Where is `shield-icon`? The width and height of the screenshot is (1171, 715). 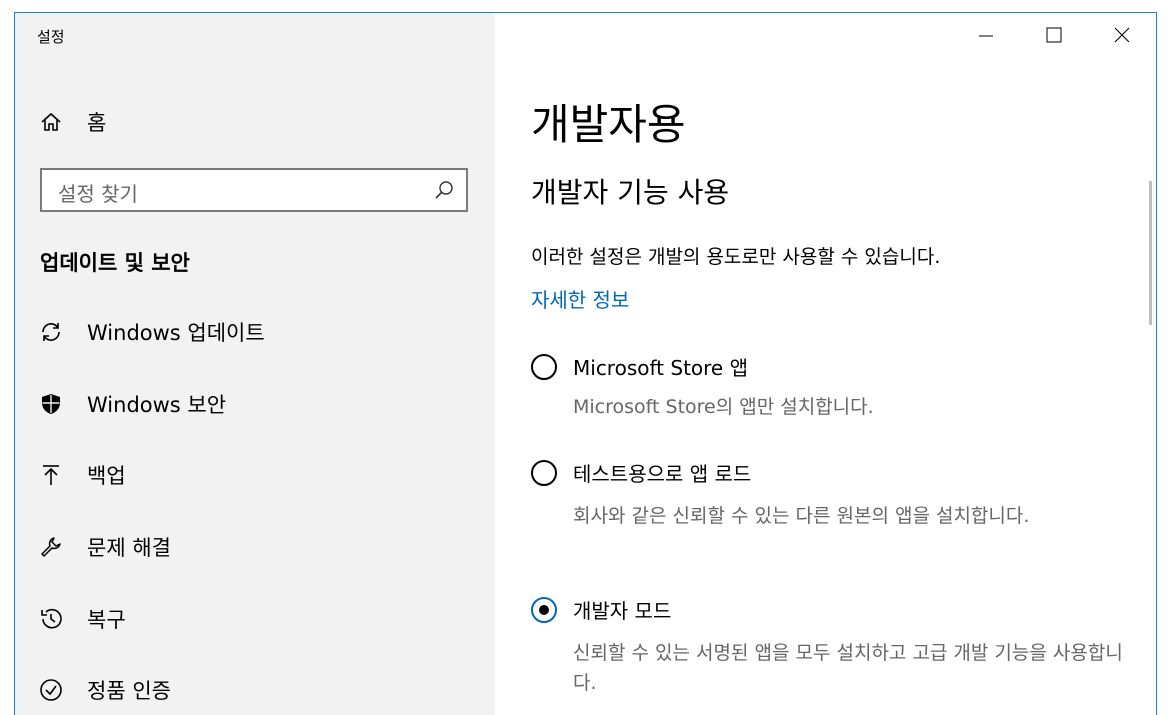 shield-icon is located at coordinates (51, 404).